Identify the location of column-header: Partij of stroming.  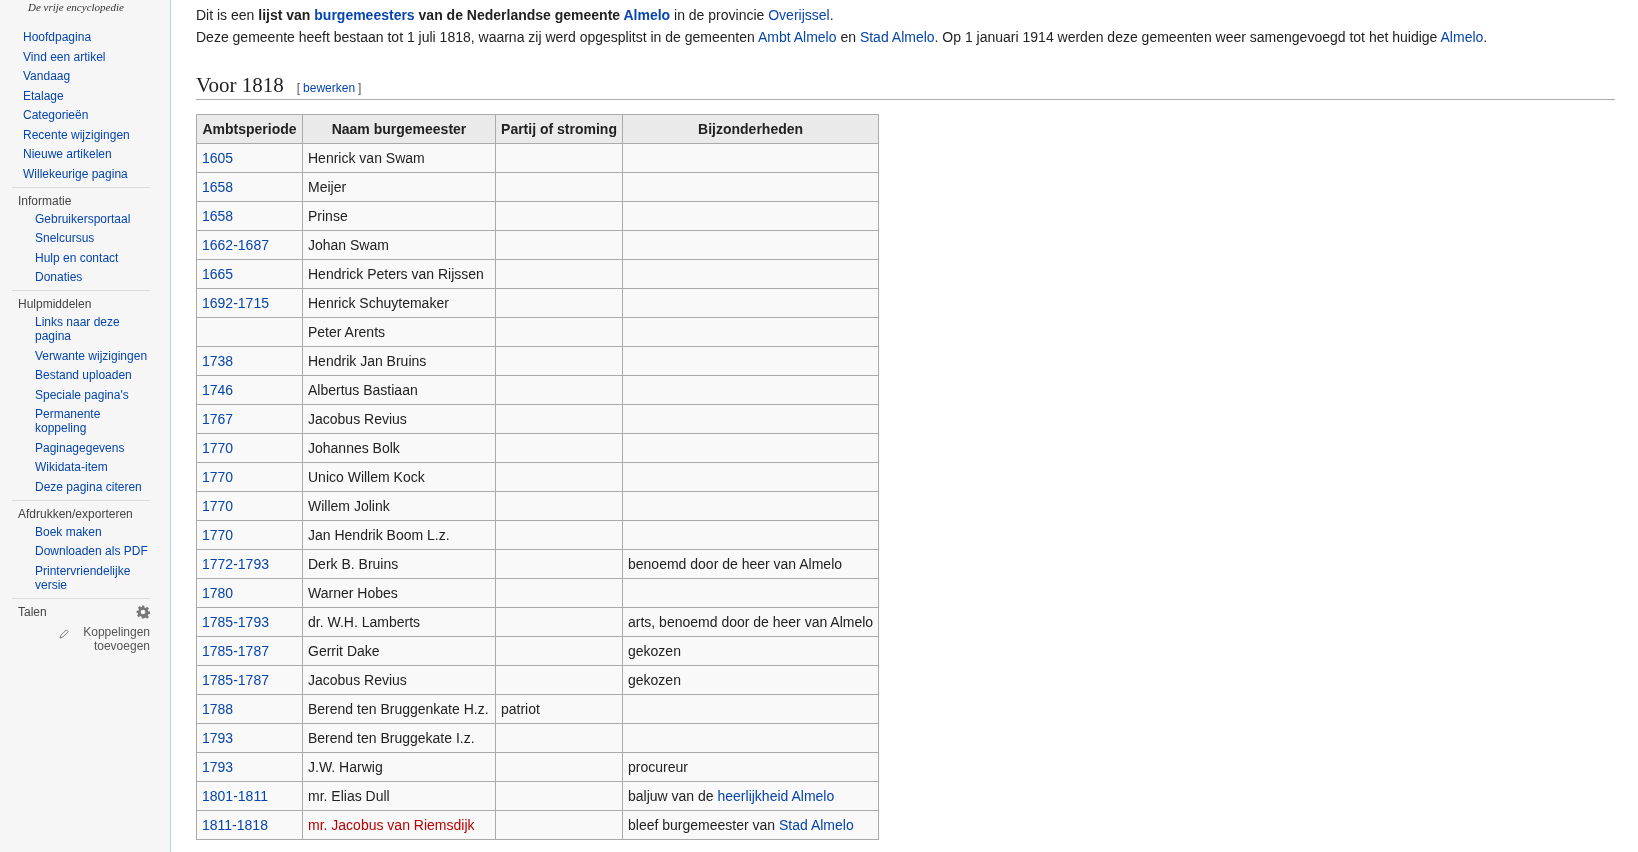
(559, 129).